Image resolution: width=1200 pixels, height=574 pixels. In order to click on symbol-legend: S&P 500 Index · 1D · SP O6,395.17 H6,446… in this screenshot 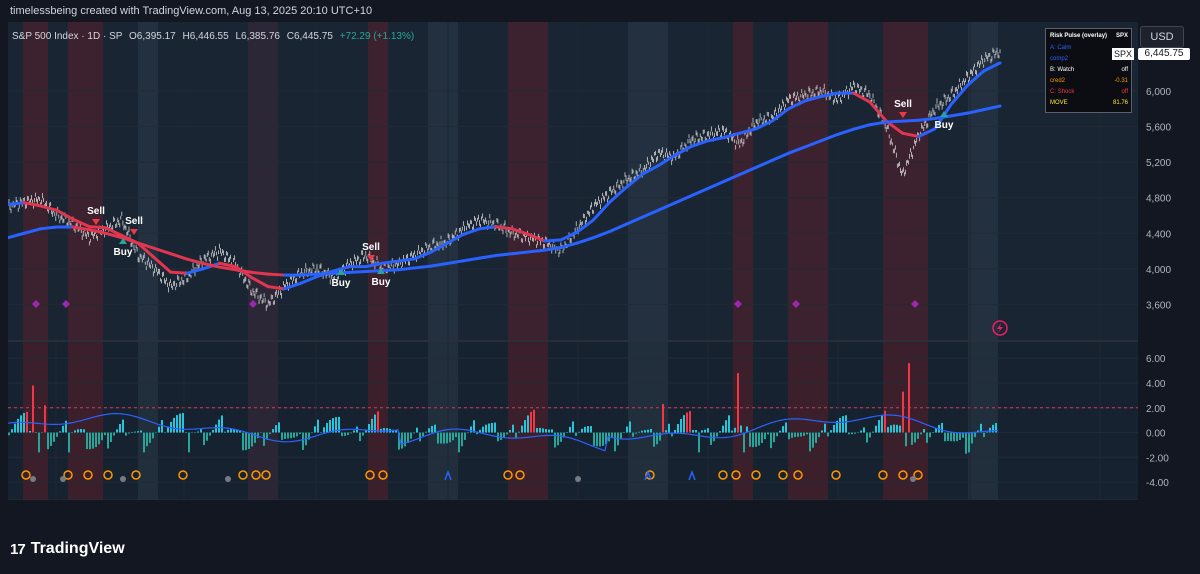, I will do `click(213, 36)`.